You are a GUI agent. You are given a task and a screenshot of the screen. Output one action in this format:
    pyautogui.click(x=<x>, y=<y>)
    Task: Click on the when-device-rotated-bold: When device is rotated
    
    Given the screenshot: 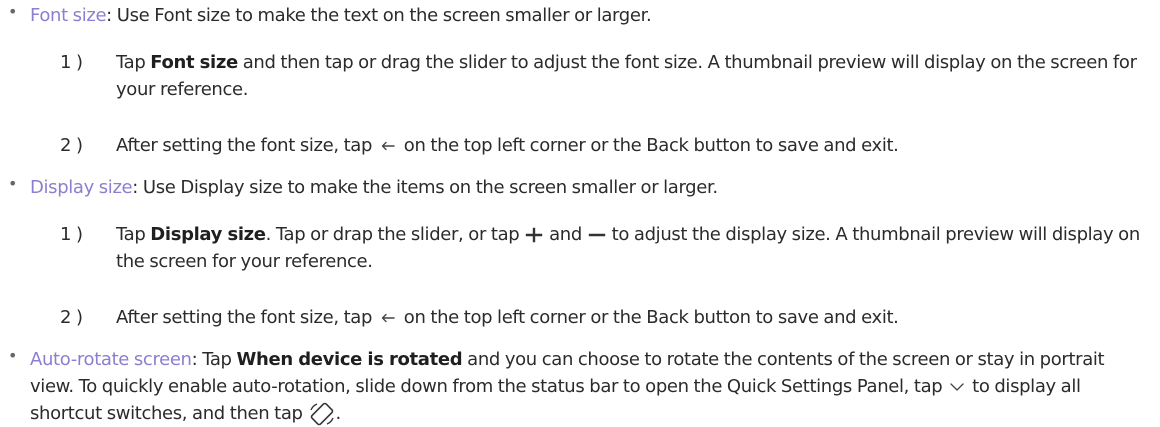 What is the action you would take?
    pyautogui.click(x=349, y=359)
    